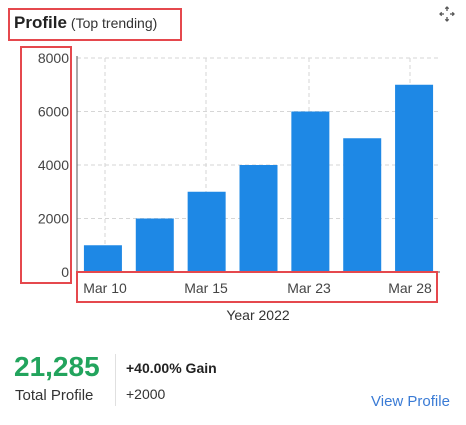 Image resolution: width=466 pixels, height=425 pixels. I want to click on gain-delta: +2000, so click(146, 394).